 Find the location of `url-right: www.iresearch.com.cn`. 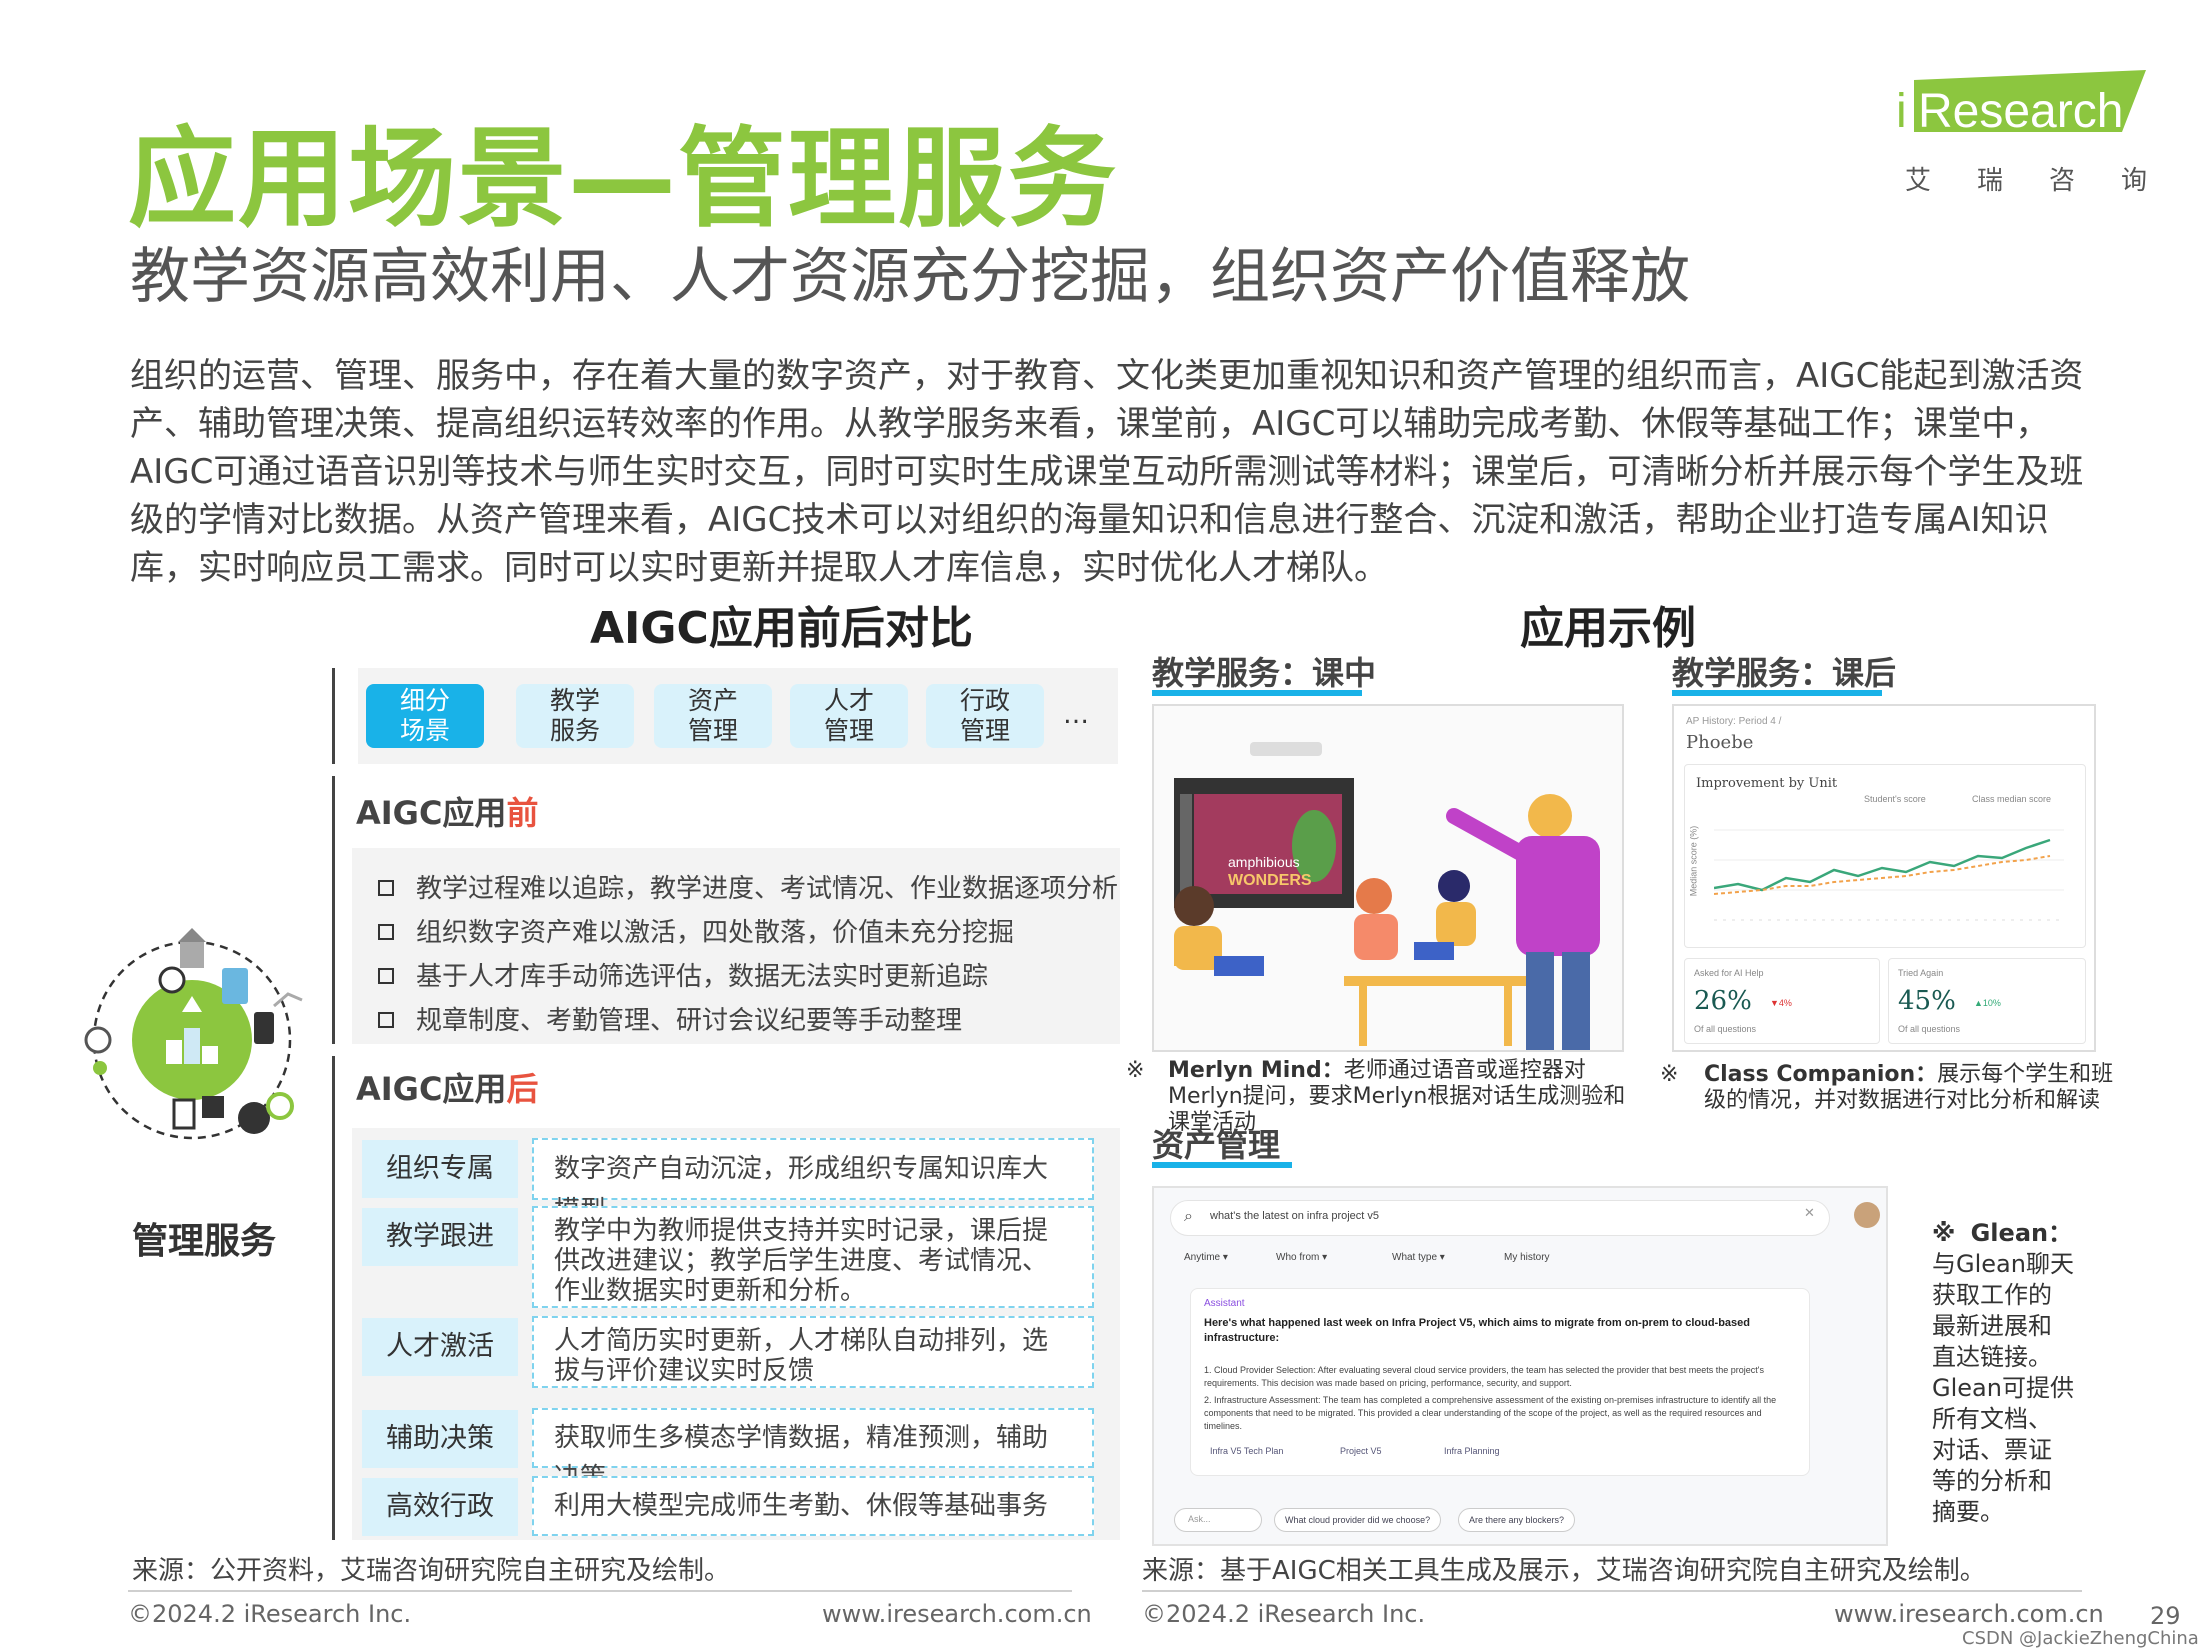

url-right: www.iresearch.com.cn is located at coordinates (1969, 1614).